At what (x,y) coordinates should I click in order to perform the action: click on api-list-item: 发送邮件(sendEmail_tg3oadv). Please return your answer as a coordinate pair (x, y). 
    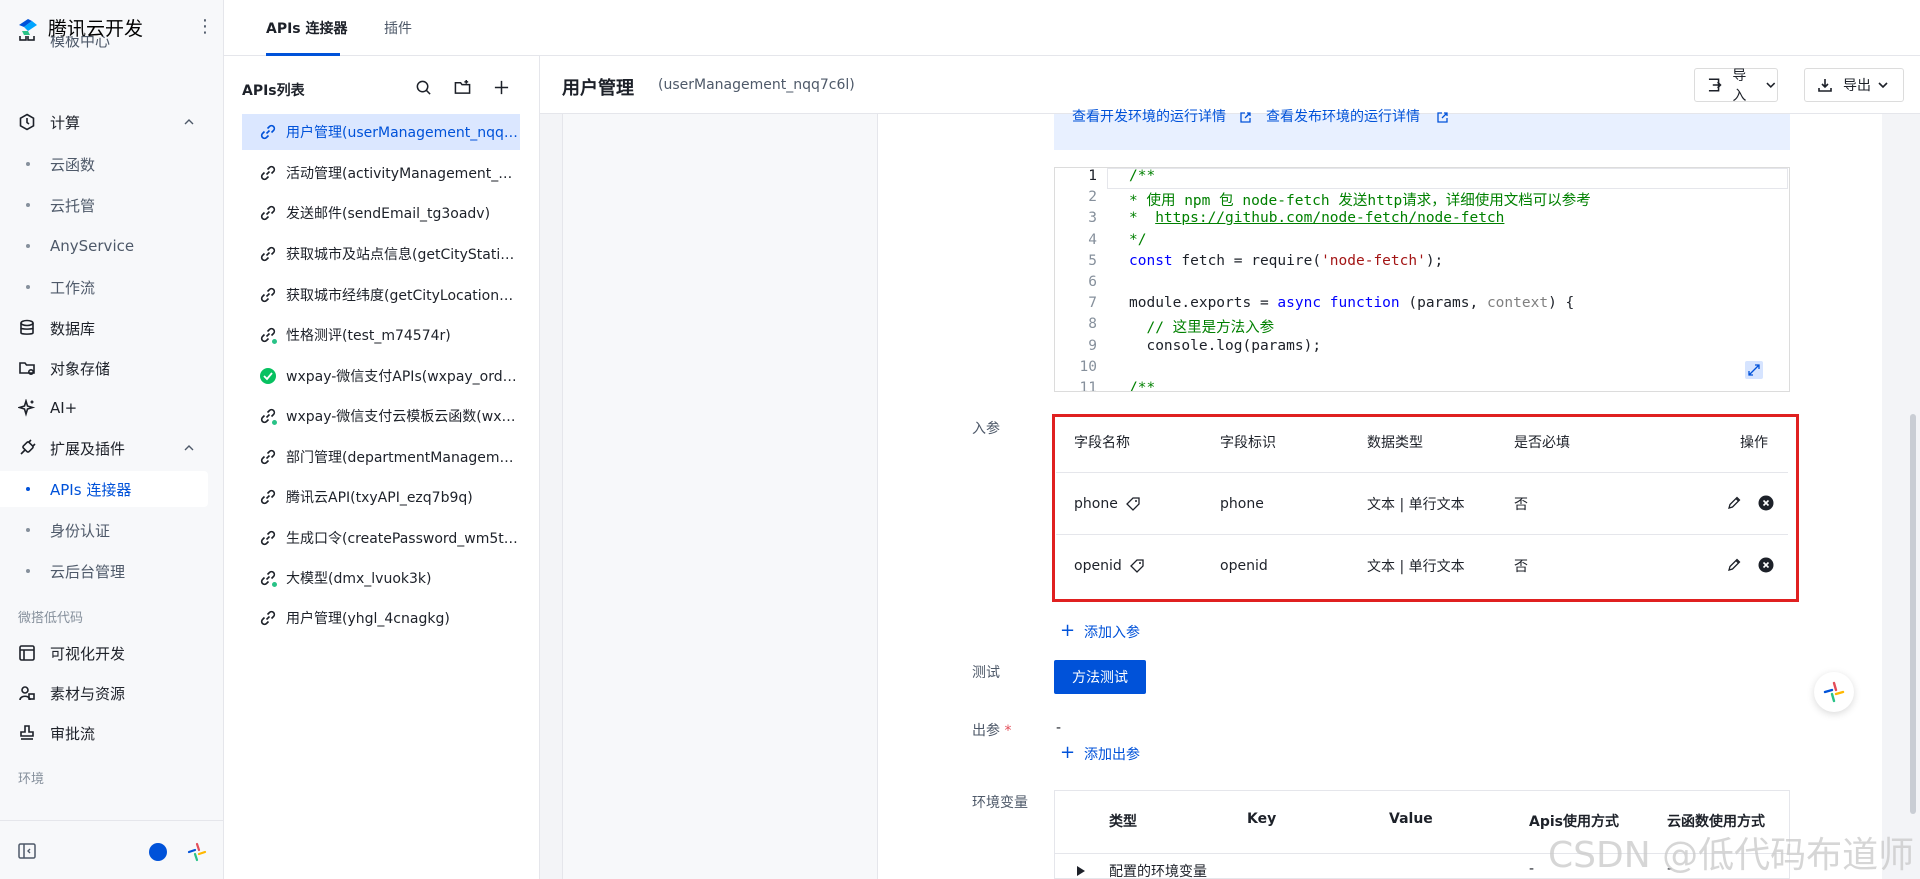
    Looking at the image, I should click on (381, 213).